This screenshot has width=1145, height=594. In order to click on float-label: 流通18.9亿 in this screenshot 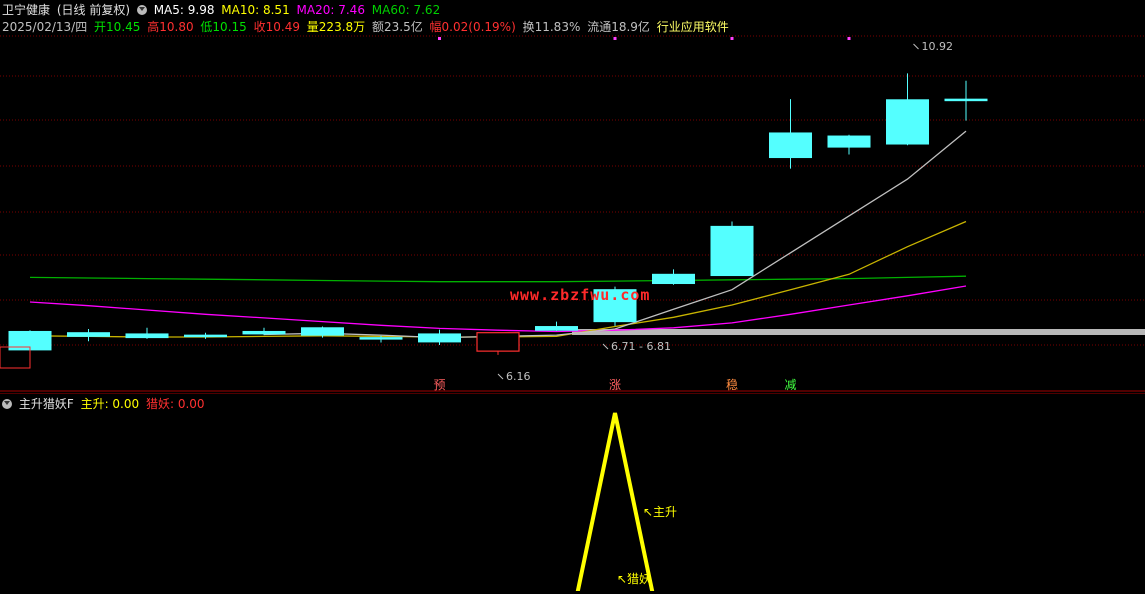, I will do `click(618, 27)`.